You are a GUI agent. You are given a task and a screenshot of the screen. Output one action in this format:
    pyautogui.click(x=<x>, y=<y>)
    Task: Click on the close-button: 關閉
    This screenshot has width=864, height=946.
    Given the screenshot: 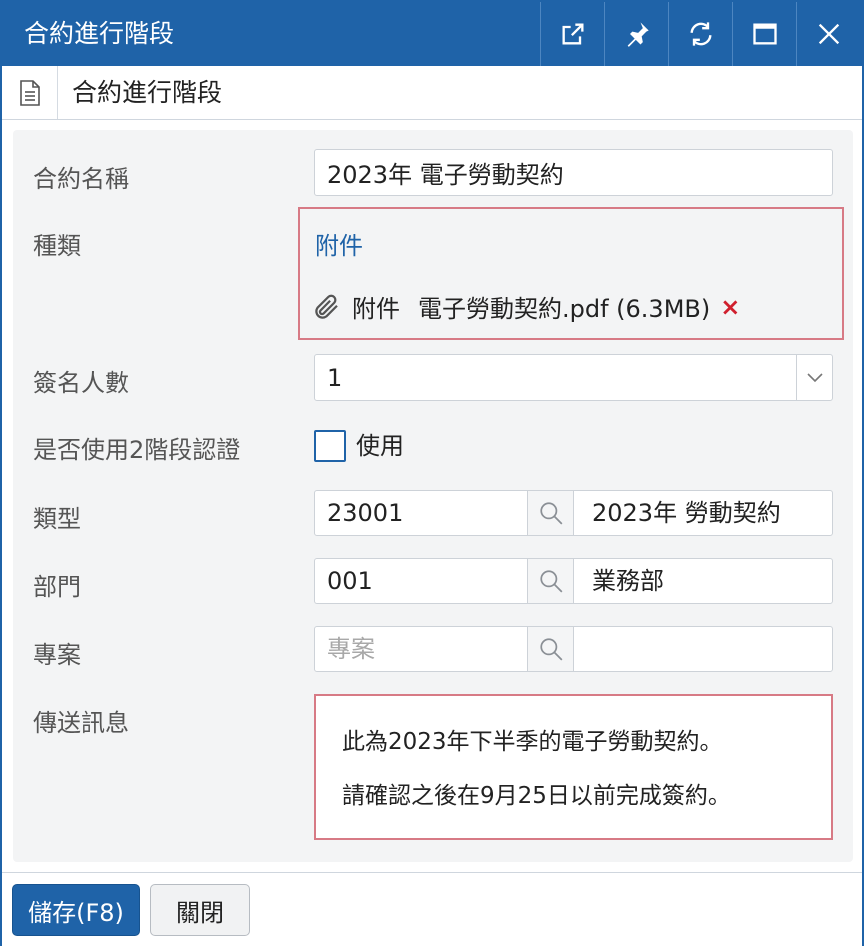 What is the action you would take?
    pyautogui.click(x=200, y=910)
    